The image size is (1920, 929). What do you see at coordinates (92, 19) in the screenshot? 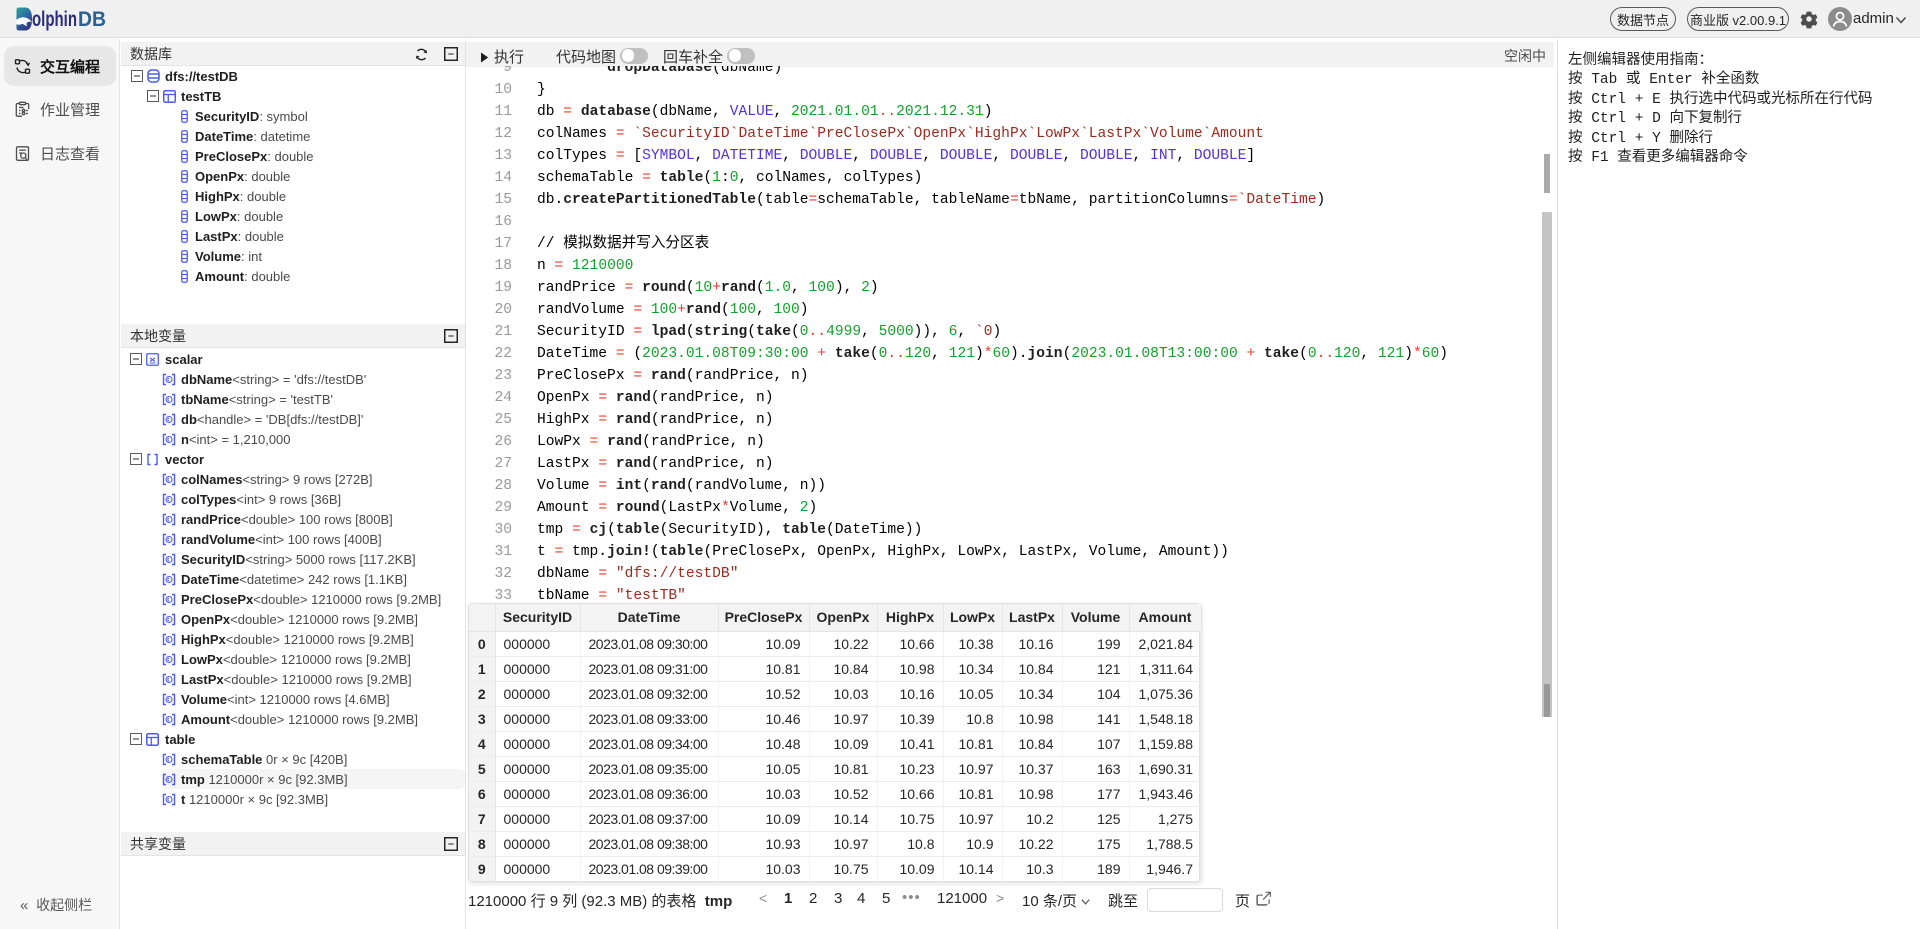
I see `svg-text: DB` at bounding box center [92, 19].